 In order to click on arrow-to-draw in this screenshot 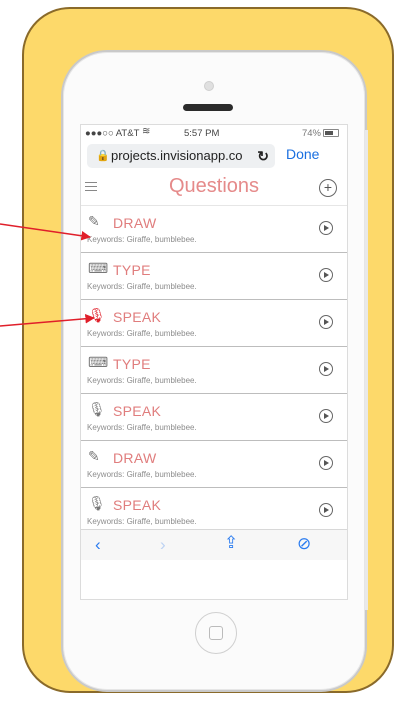, I will do `click(45, 232)`.